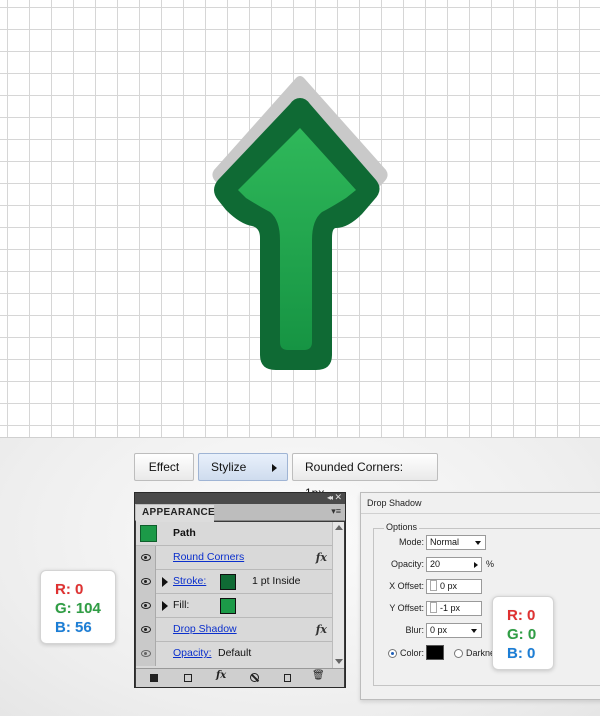 This screenshot has height=716, width=600. I want to click on darkness-radio, so click(458, 653).